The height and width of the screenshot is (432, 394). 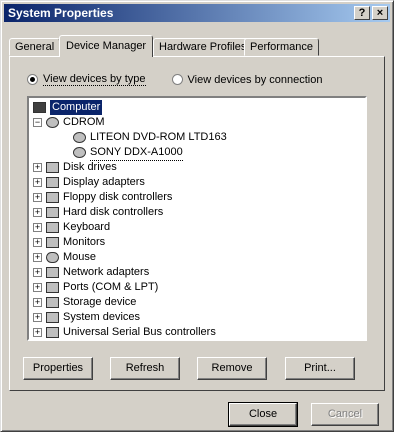 I want to click on tree-item-label: Hard disk controllers, so click(x=113, y=212).